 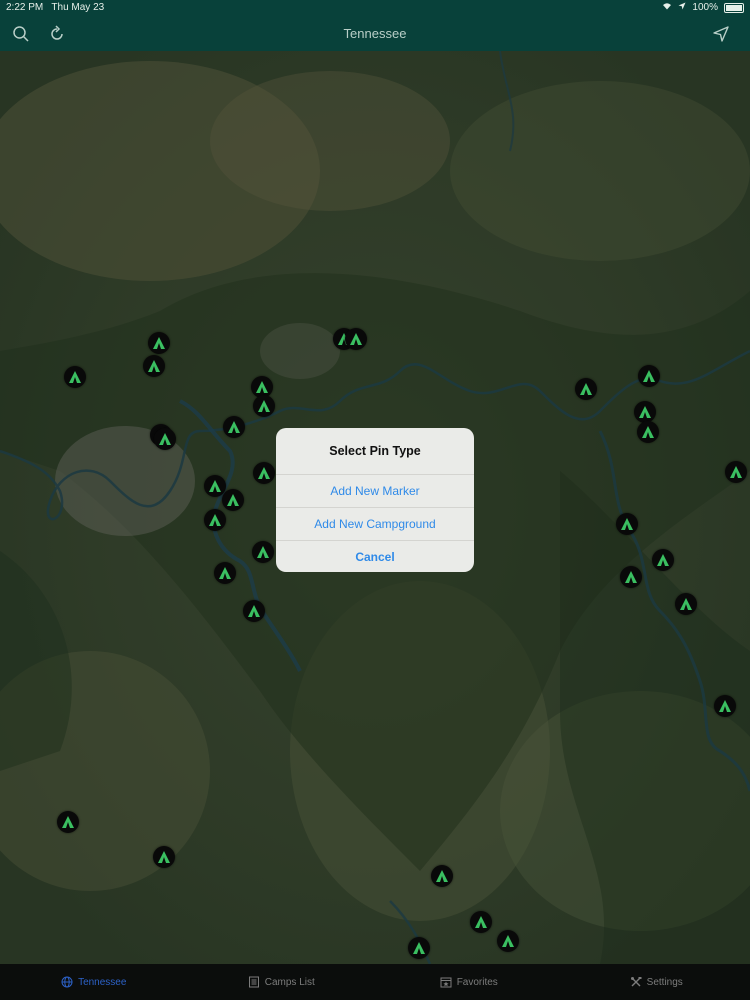 I want to click on nav-bar: Tennessee, so click(x=375, y=33).